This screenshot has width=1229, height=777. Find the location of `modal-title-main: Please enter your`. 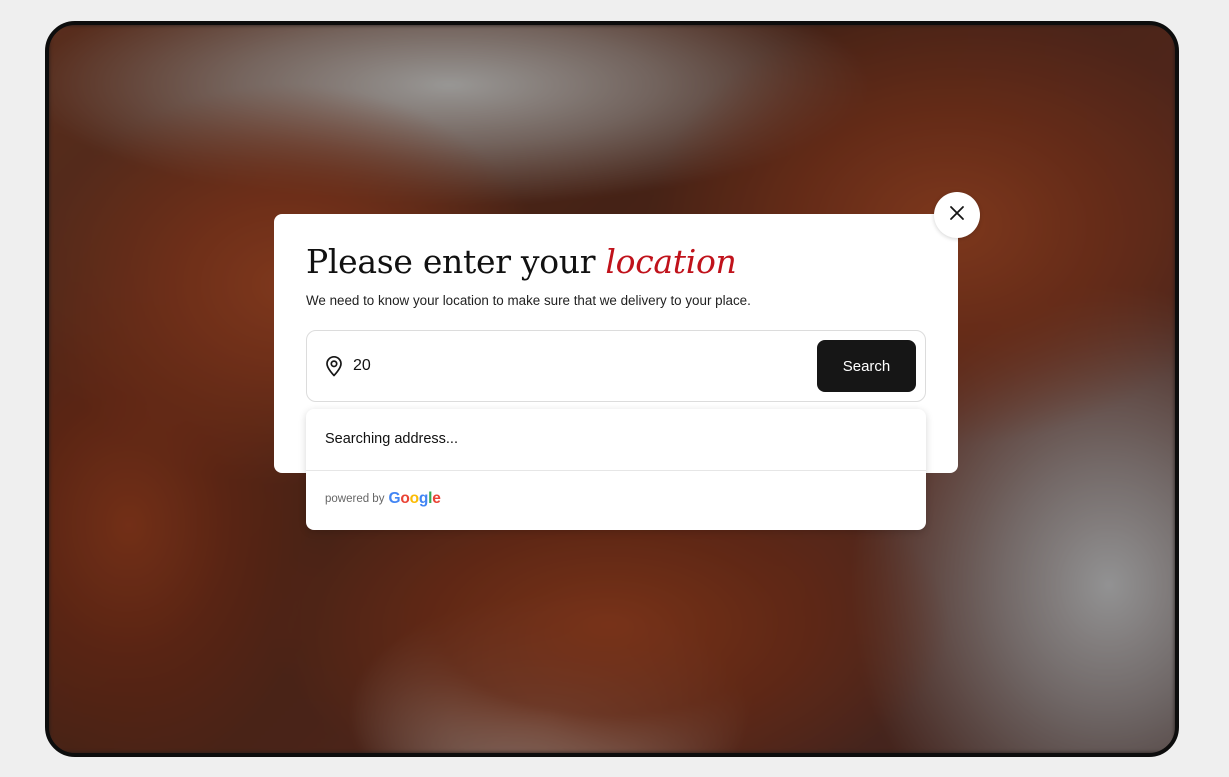

modal-title-main: Please enter your is located at coordinates (456, 261).